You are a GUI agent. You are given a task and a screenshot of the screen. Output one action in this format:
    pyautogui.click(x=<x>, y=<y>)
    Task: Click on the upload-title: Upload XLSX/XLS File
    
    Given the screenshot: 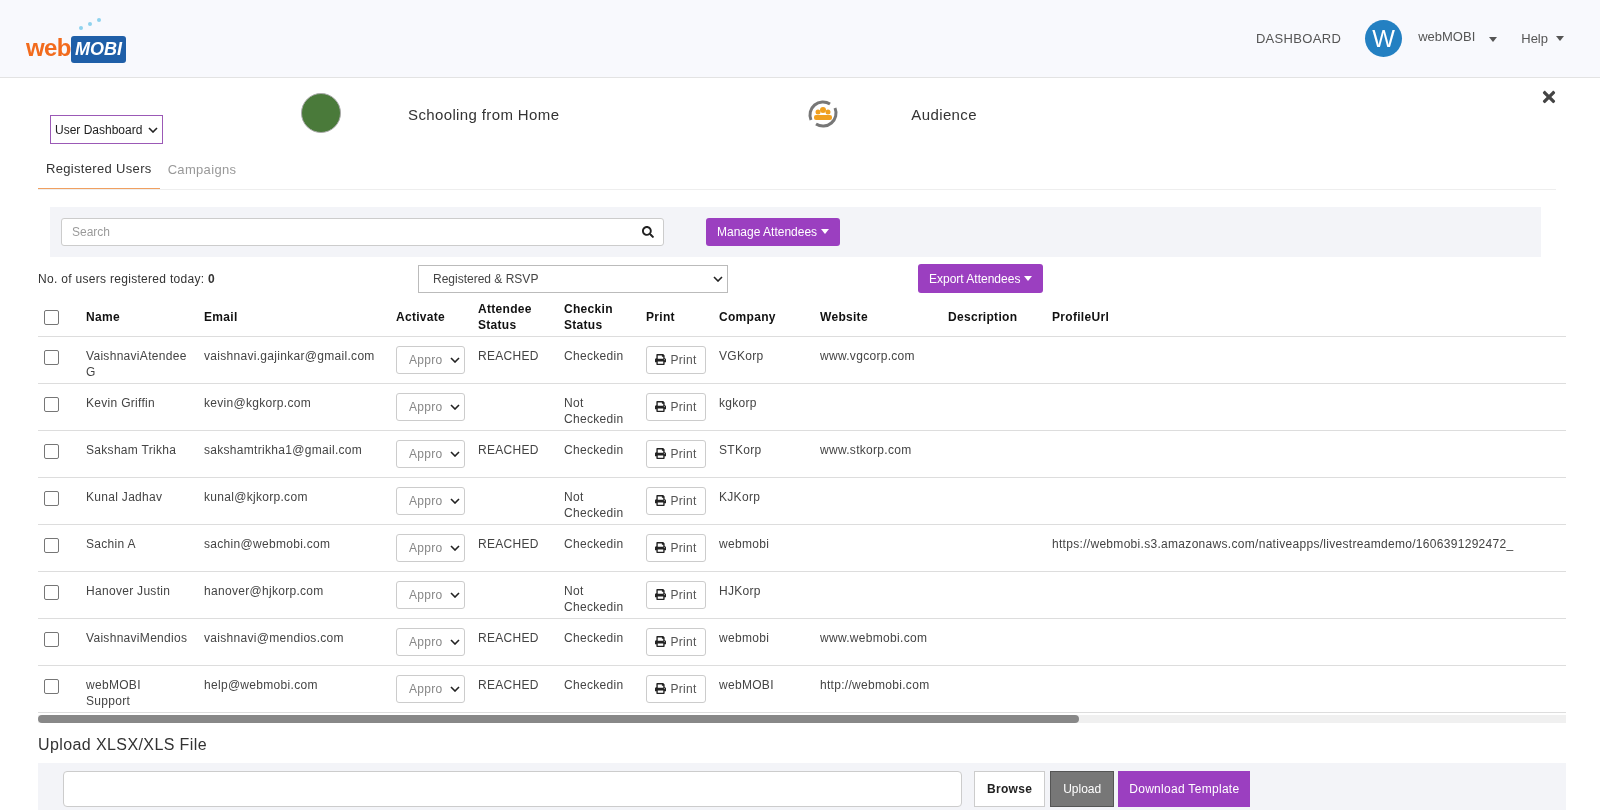 What is the action you would take?
    pyautogui.click(x=123, y=744)
    